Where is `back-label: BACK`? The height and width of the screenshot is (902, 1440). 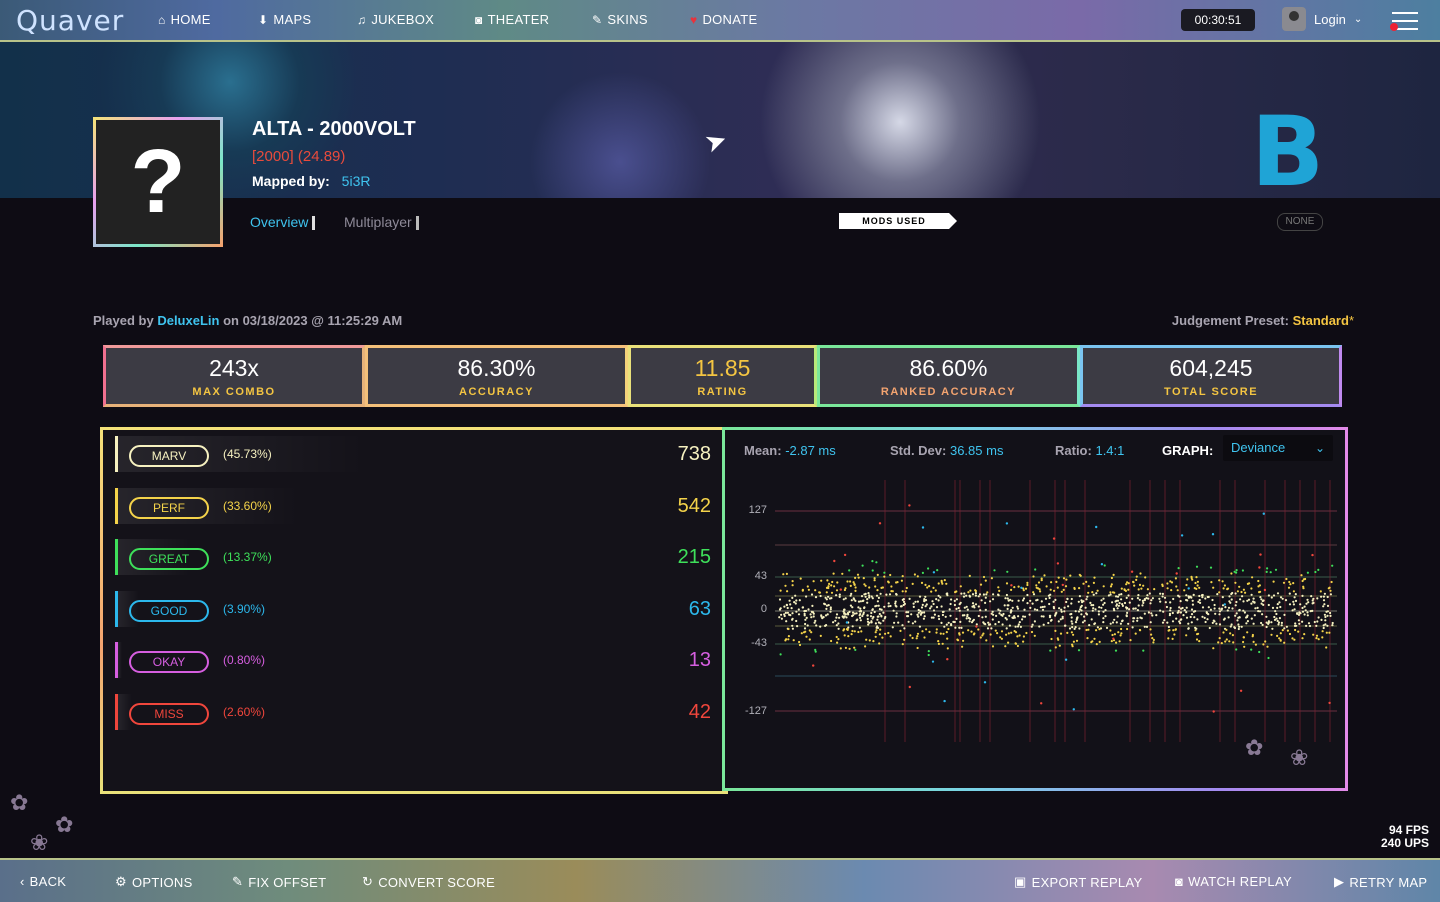 back-label: BACK is located at coordinates (48, 881).